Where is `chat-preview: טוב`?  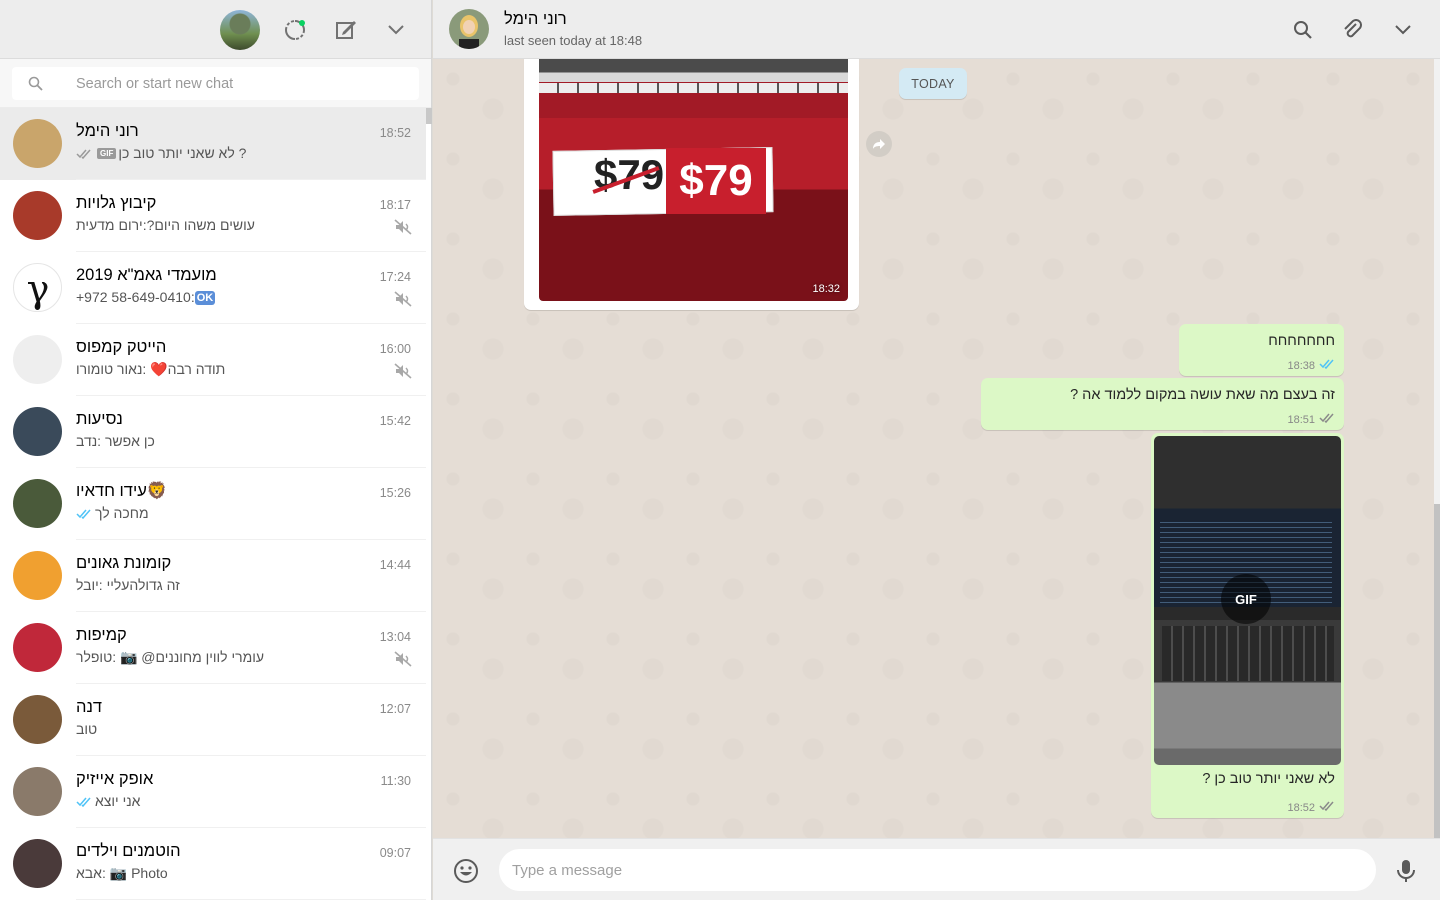 chat-preview: טוב is located at coordinates (86, 729).